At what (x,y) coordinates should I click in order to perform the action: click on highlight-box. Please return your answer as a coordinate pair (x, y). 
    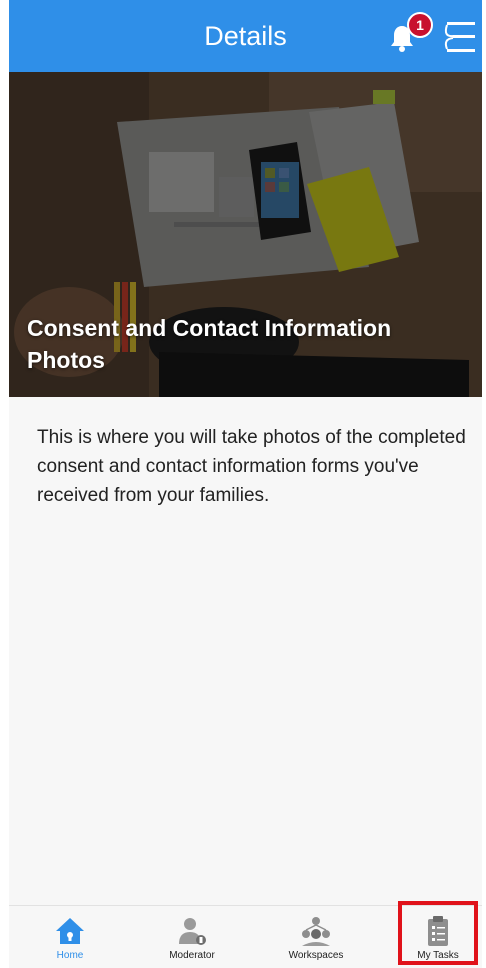
    Looking at the image, I should click on (438, 933).